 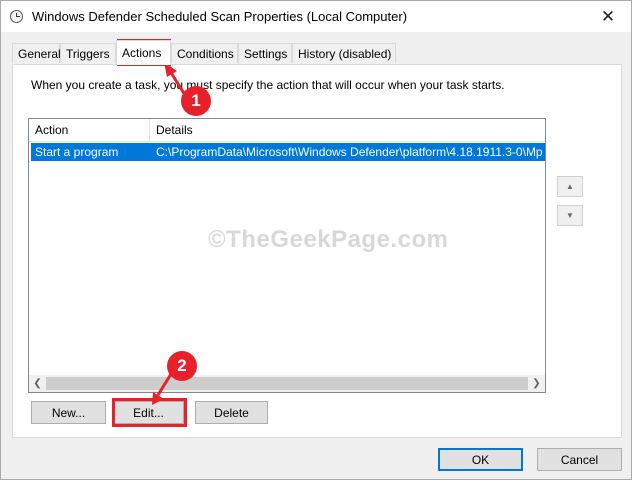 What do you see at coordinates (169, 233) in the screenshot?
I see `annotation-arrows` at bounding box center [169, 233].